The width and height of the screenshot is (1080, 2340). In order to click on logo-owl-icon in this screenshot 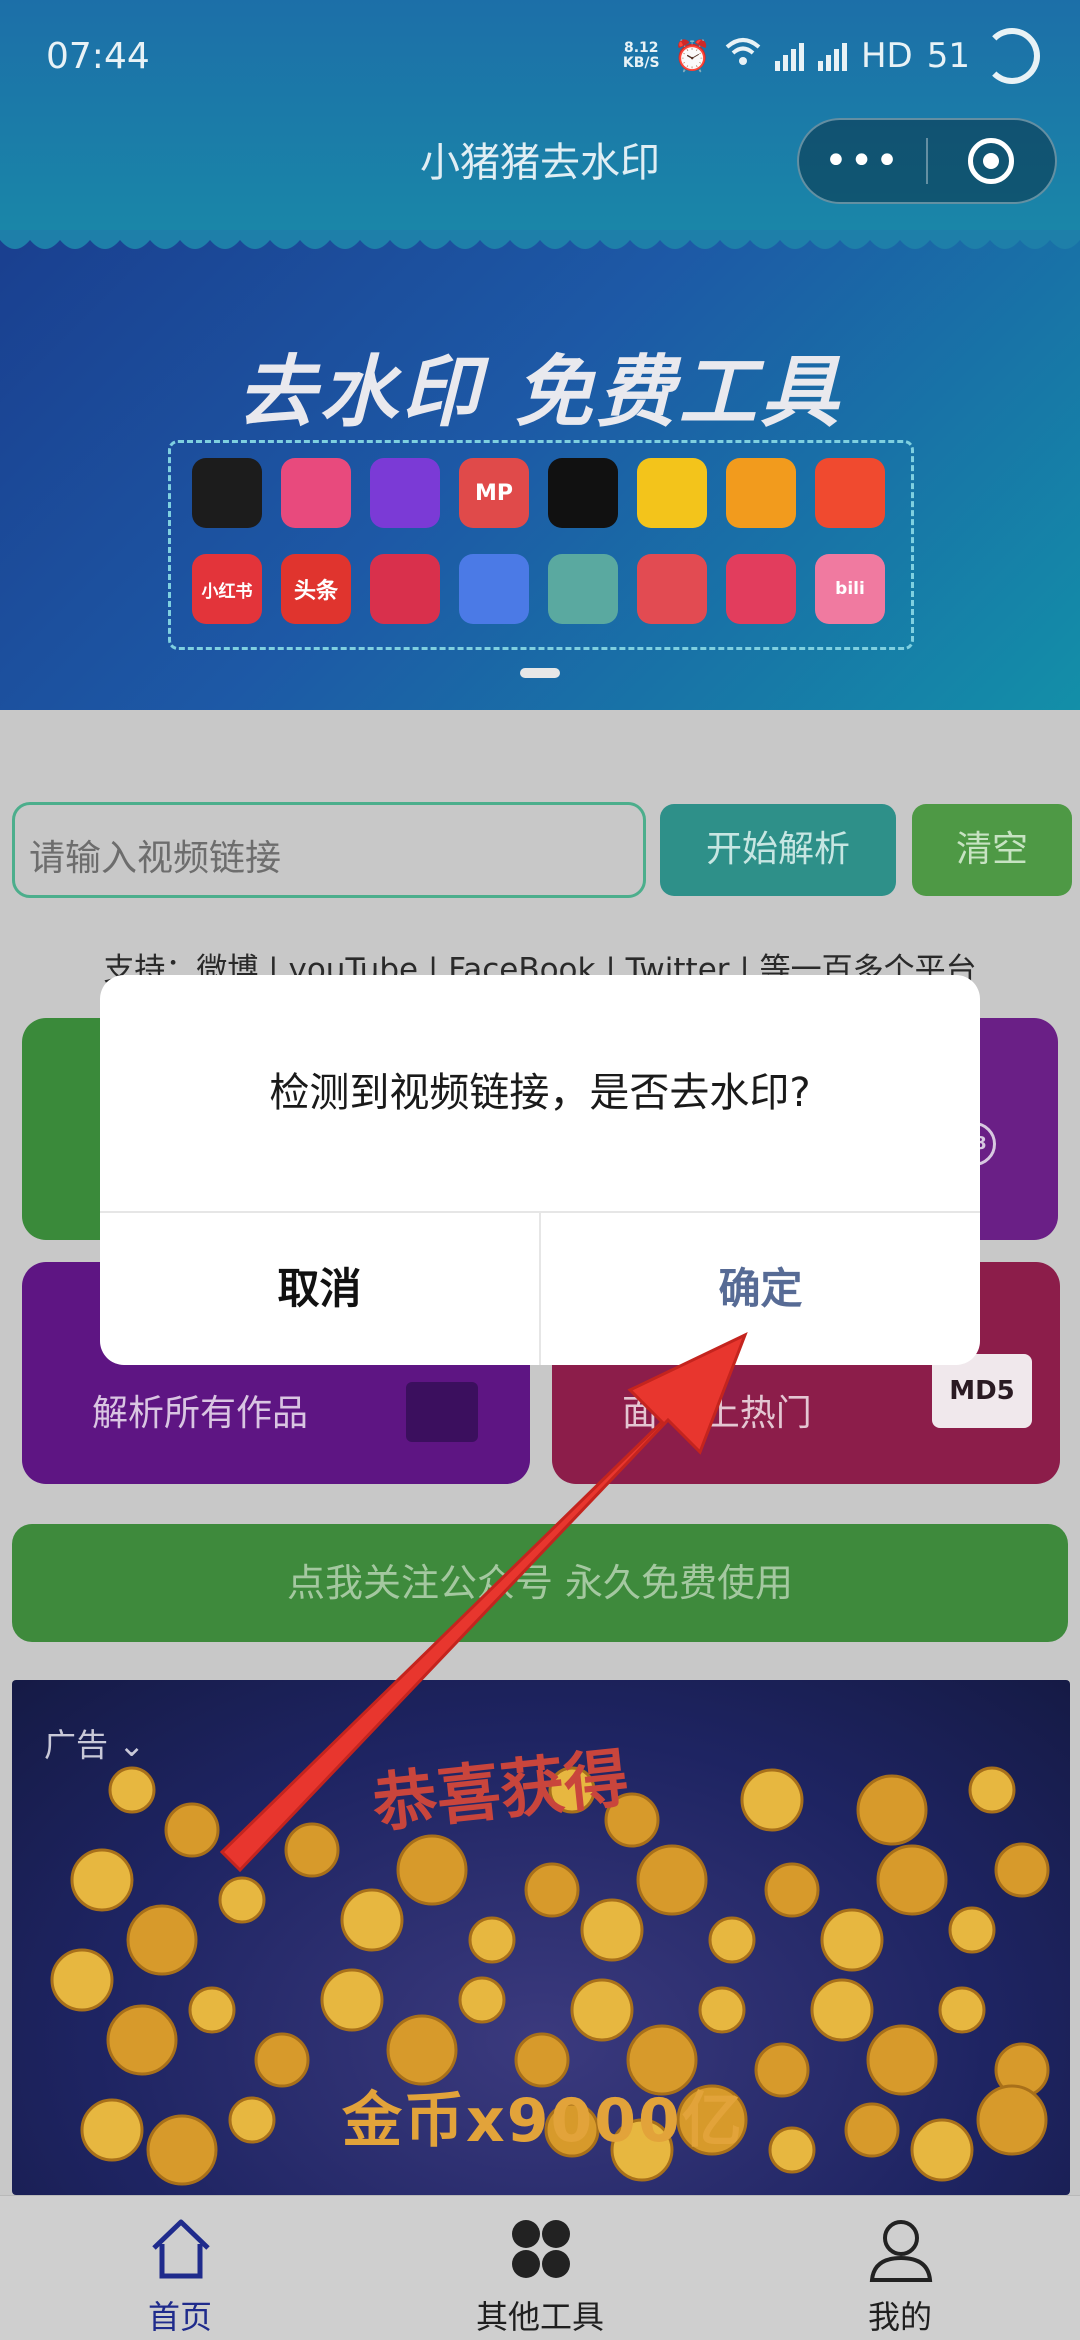, I will do `click(583, 589)`.